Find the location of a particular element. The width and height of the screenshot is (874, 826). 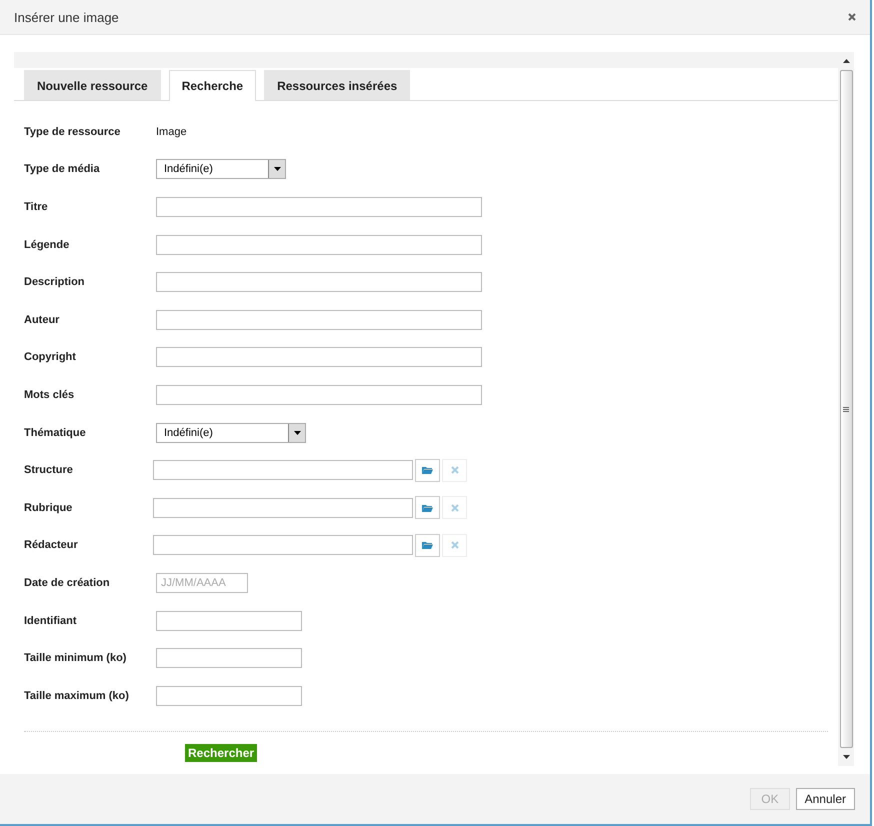

field-label: Légende is located at coordinates (47, 244).